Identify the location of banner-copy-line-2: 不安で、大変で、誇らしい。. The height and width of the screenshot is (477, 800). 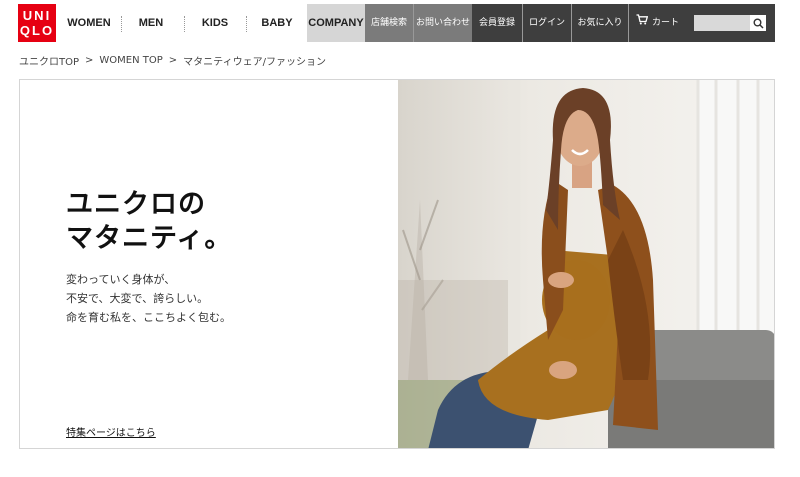
(137, 298).